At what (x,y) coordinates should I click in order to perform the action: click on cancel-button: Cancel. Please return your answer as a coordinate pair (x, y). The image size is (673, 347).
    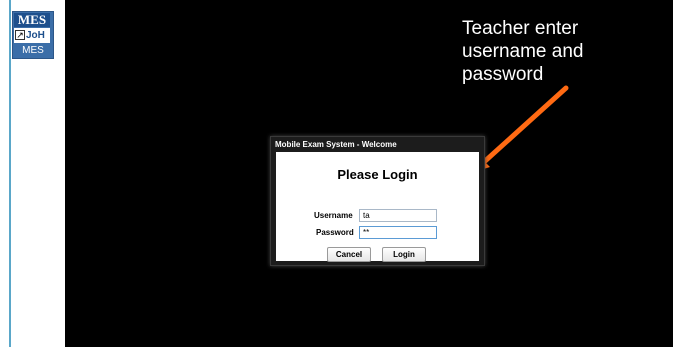
    Looking at the image, I should click on (349, 254).